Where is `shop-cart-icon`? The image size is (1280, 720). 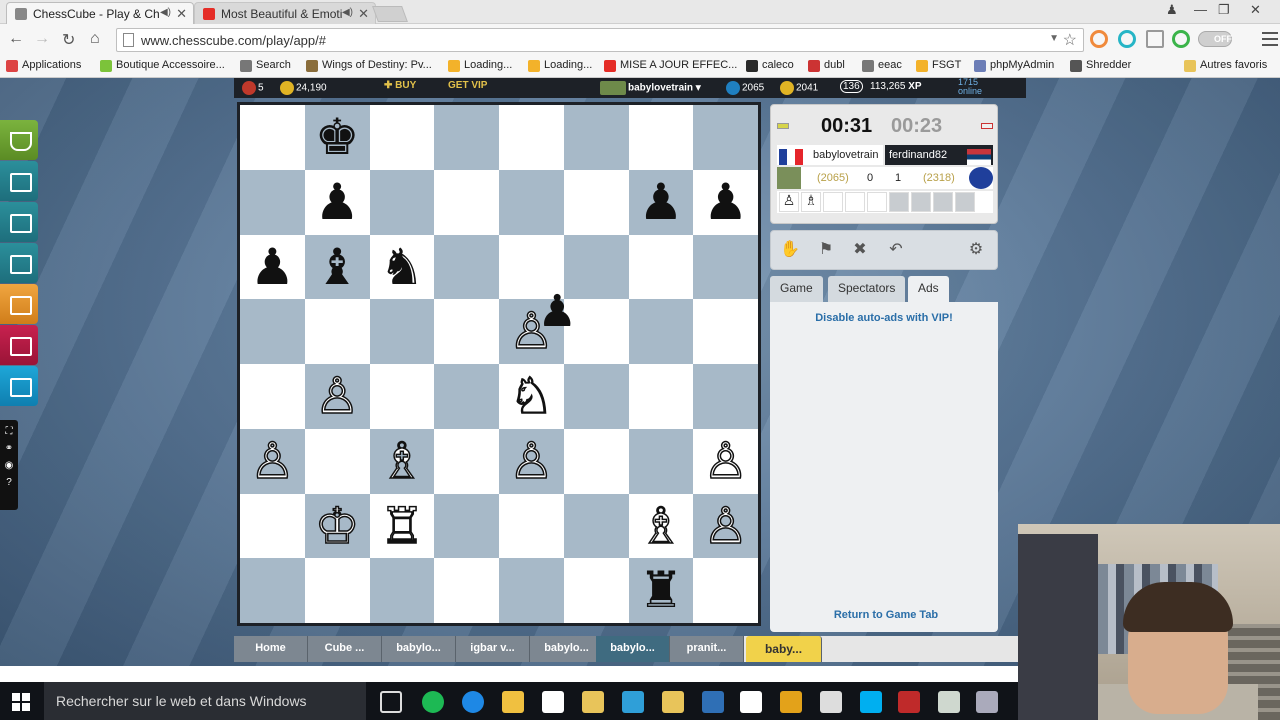
shop-cart-icon is located at coordinates (19, 386).